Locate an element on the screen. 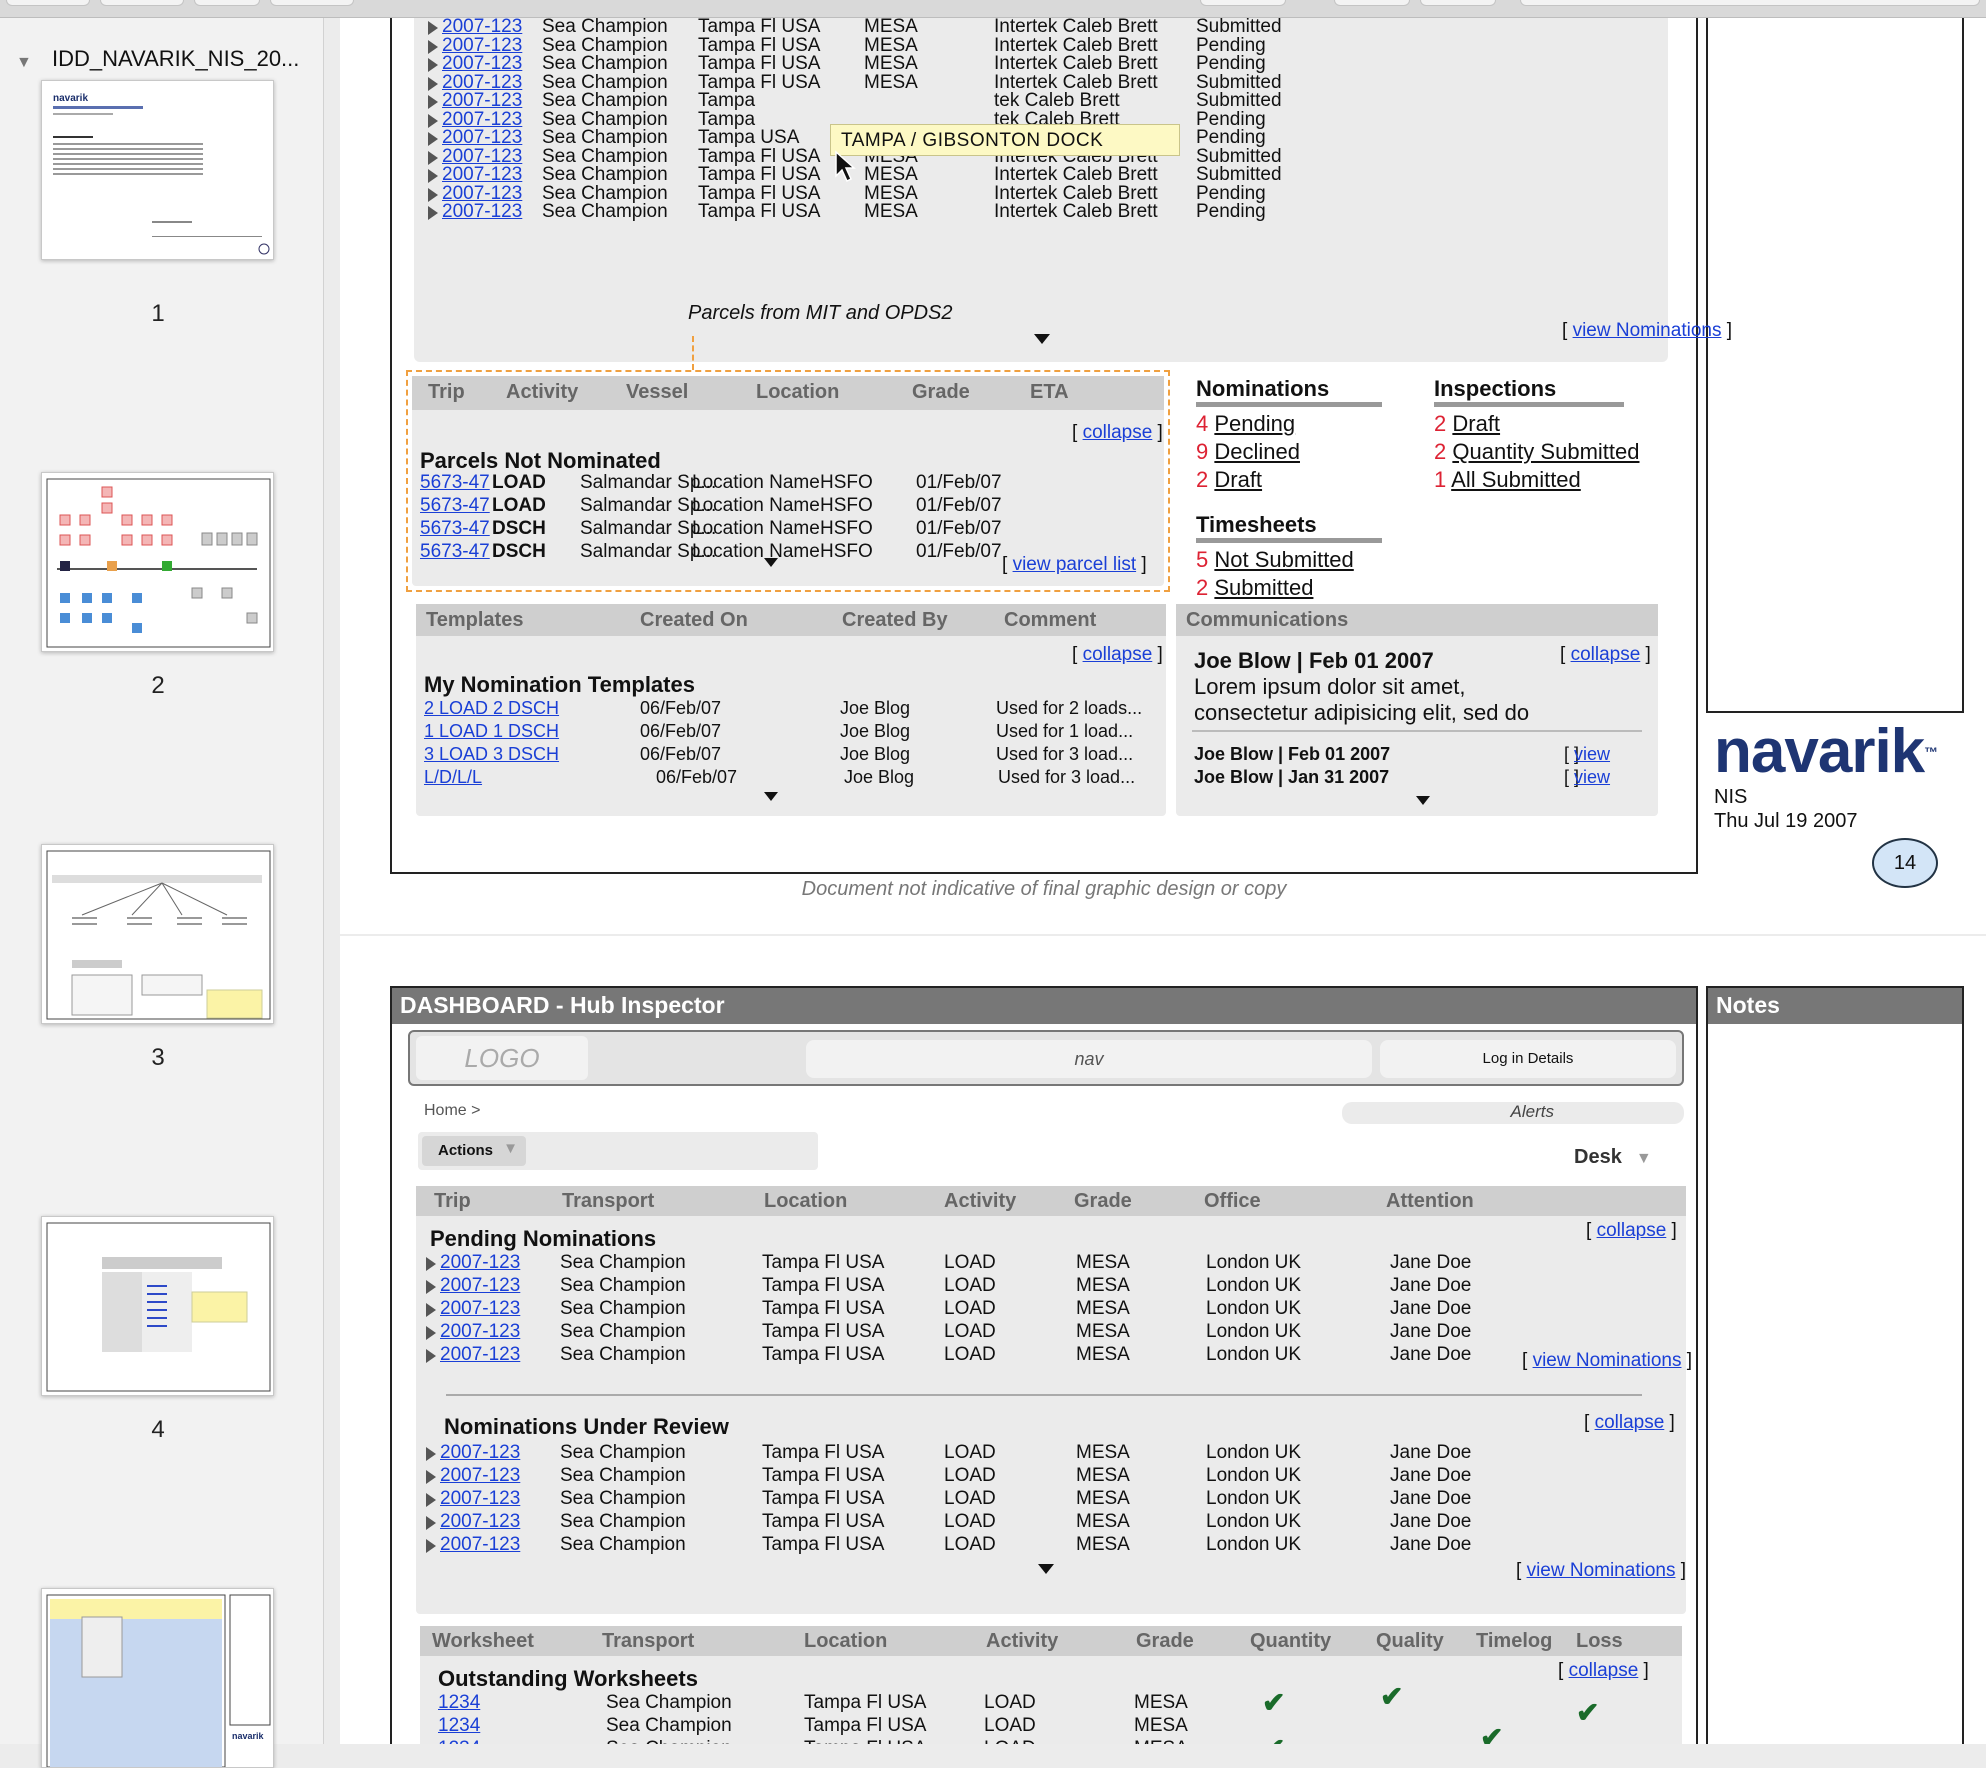  summary-item: 2 Submitted is located at coordinates (1296, 588).